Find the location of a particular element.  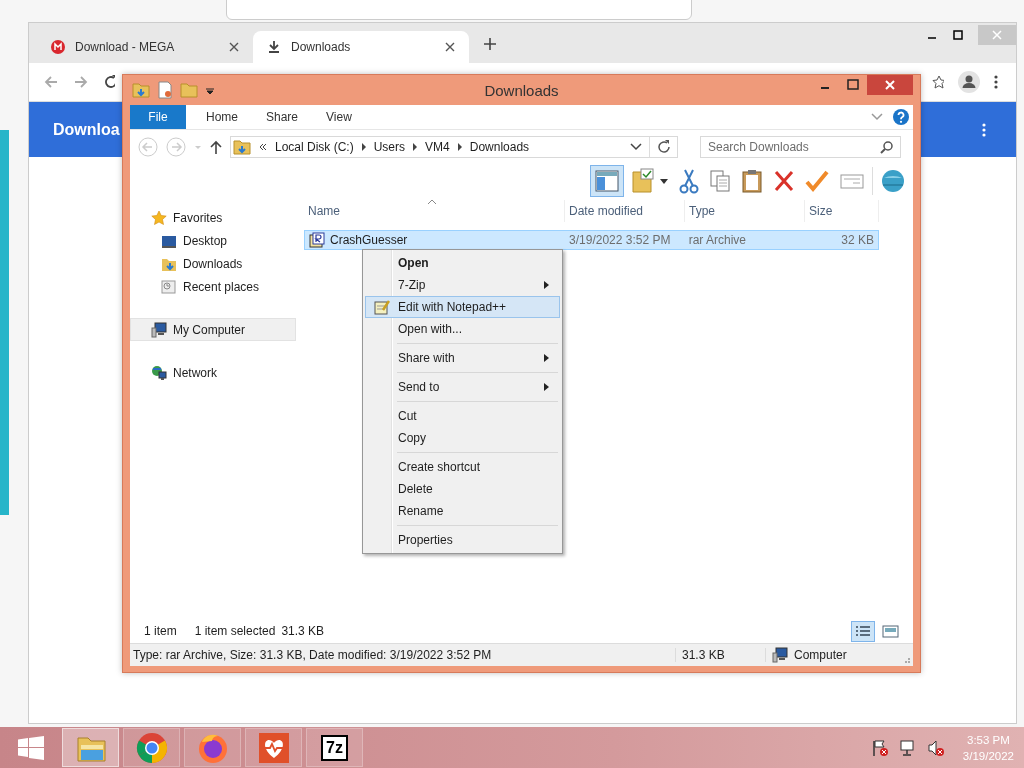

status-size: 31.3 KB is located at coordinates (721, 655).